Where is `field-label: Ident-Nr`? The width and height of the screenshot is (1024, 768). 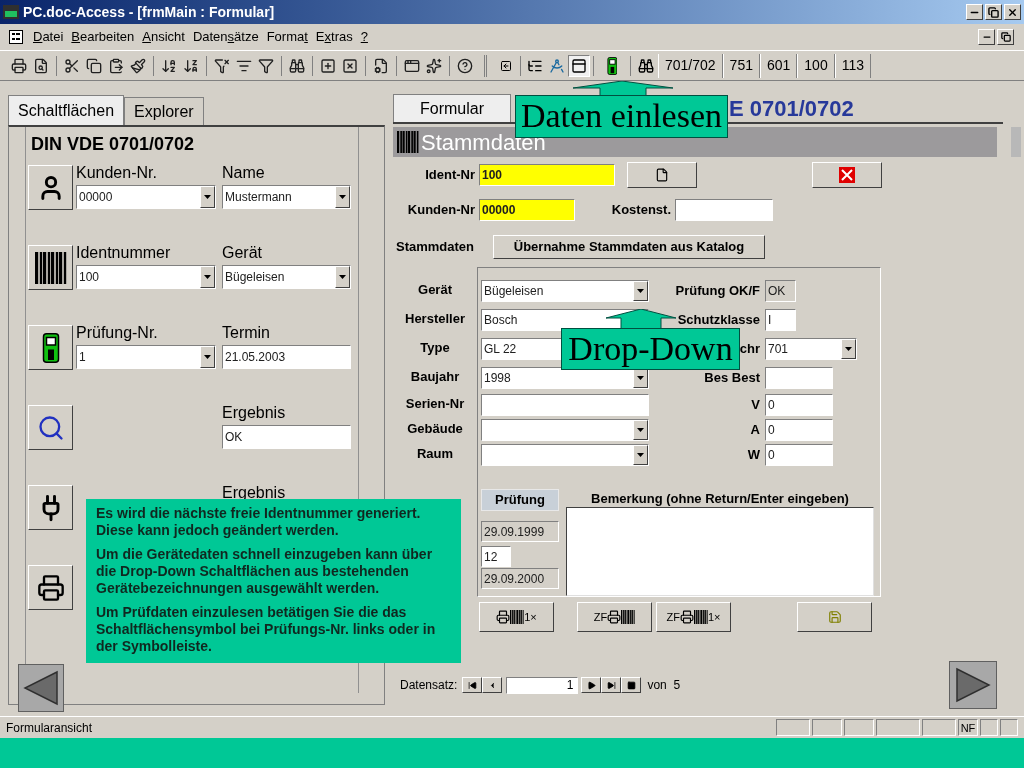
field-label: Ident-Nr is located at coordinates (450, 175).